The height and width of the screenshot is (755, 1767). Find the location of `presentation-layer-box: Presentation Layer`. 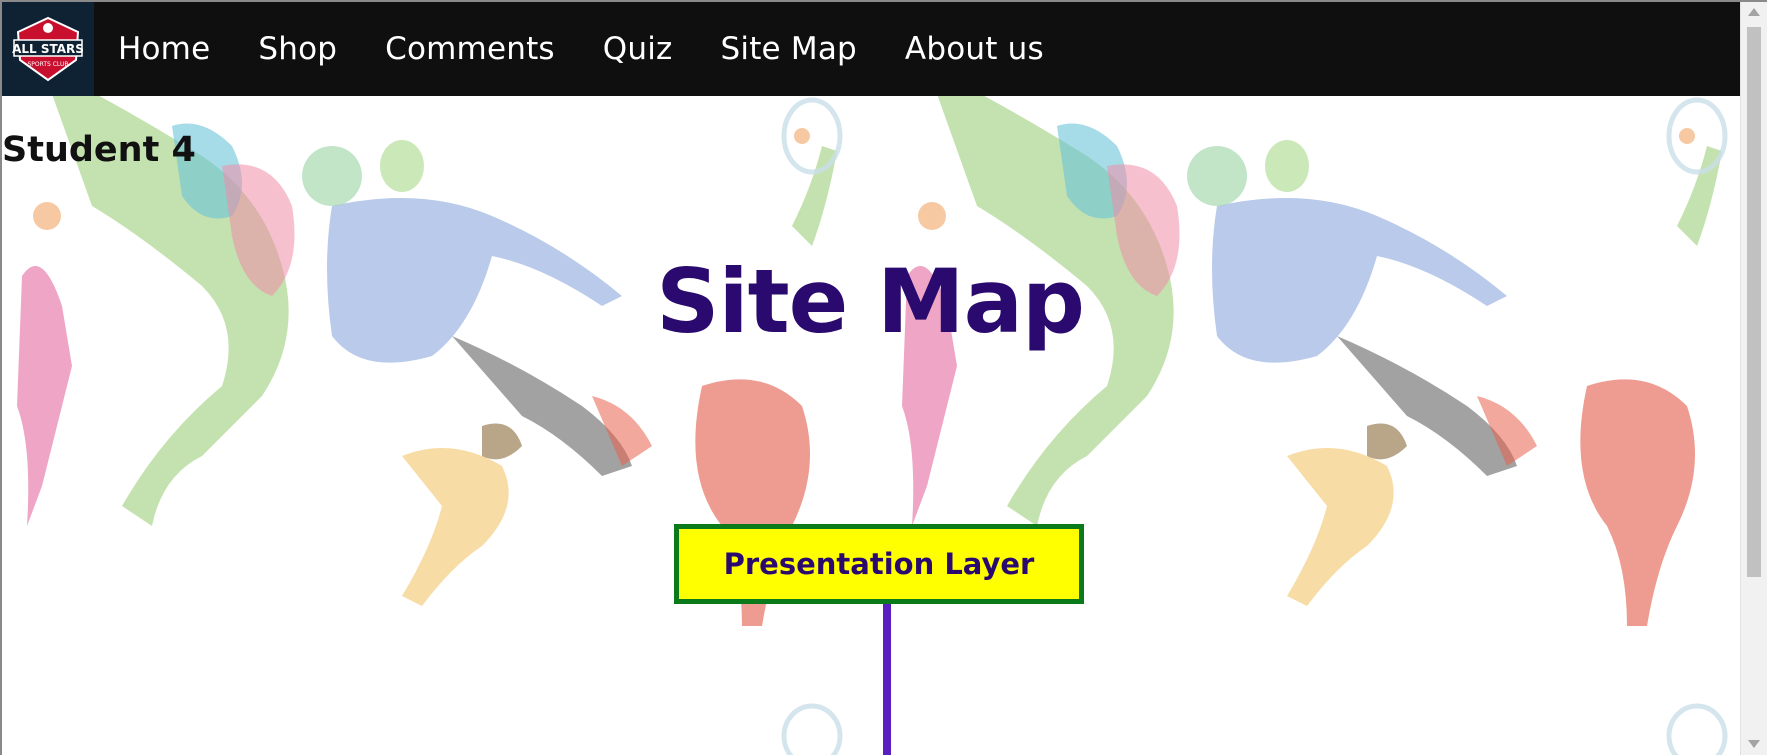

presentation-layer-box: Presentation Layer is located at coordinates (879, 564).